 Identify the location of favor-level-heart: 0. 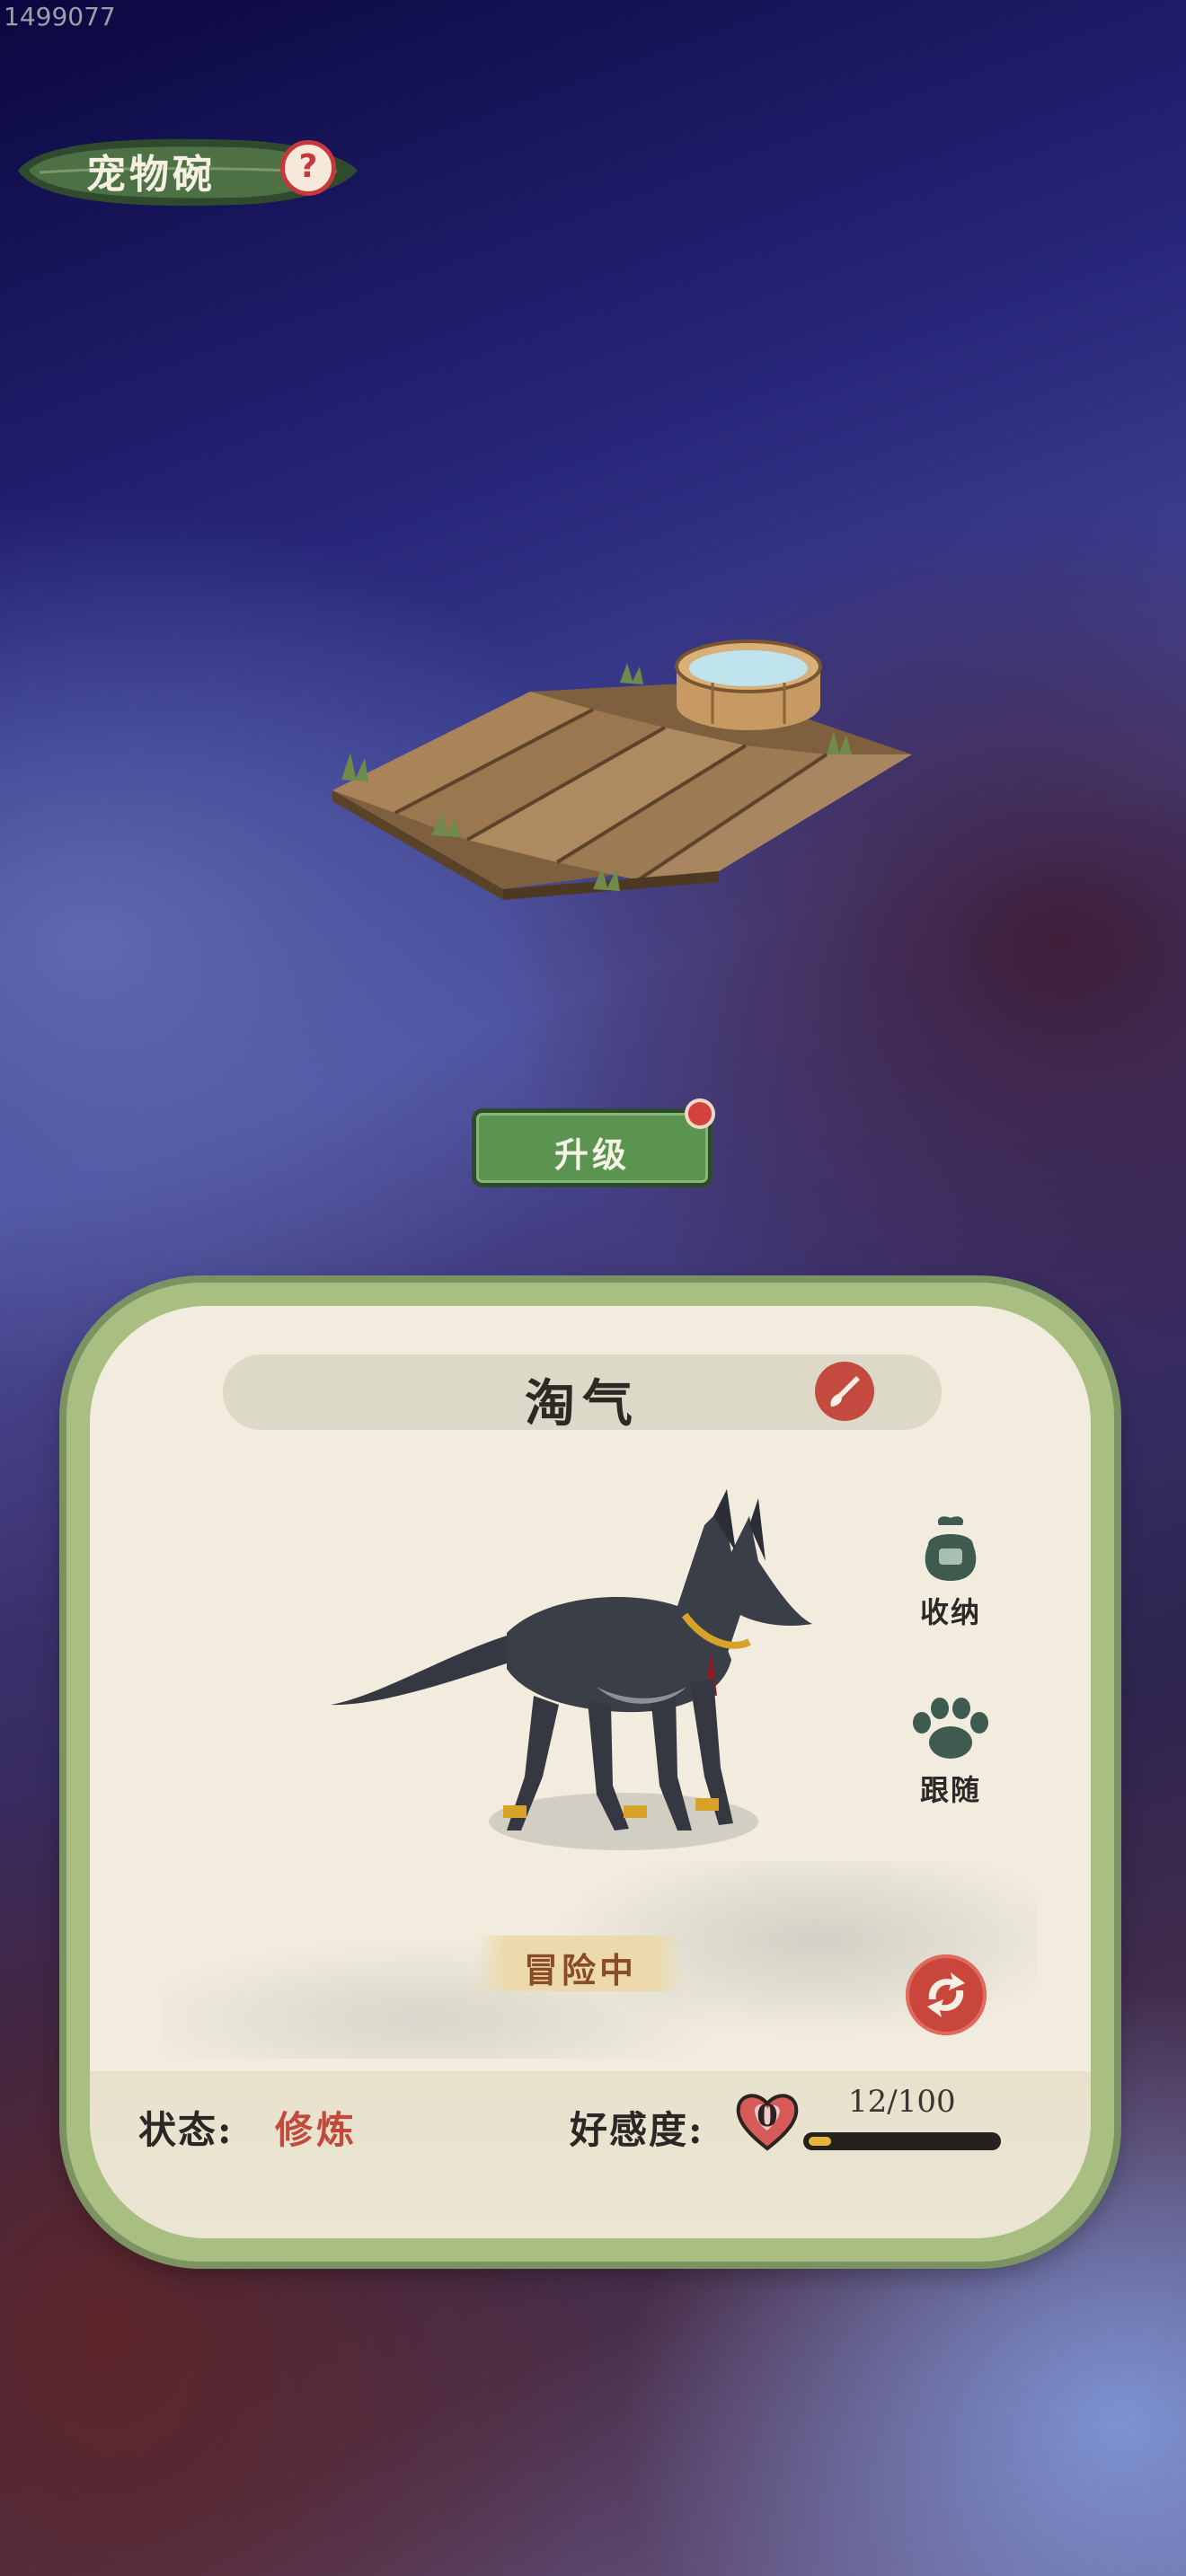
(767, 2120).